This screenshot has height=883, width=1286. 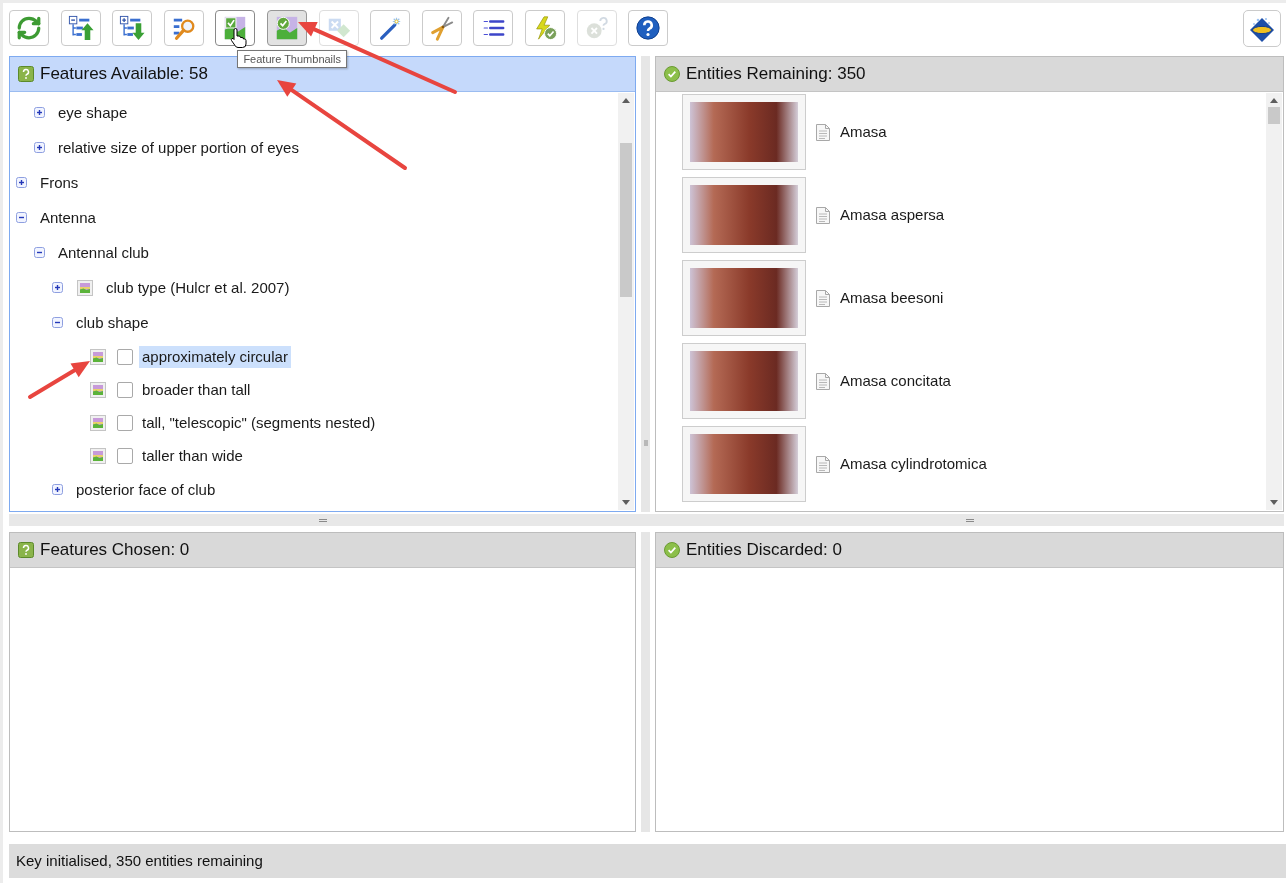 I want to click on magic-wand-button, so click(x=390, y=28).